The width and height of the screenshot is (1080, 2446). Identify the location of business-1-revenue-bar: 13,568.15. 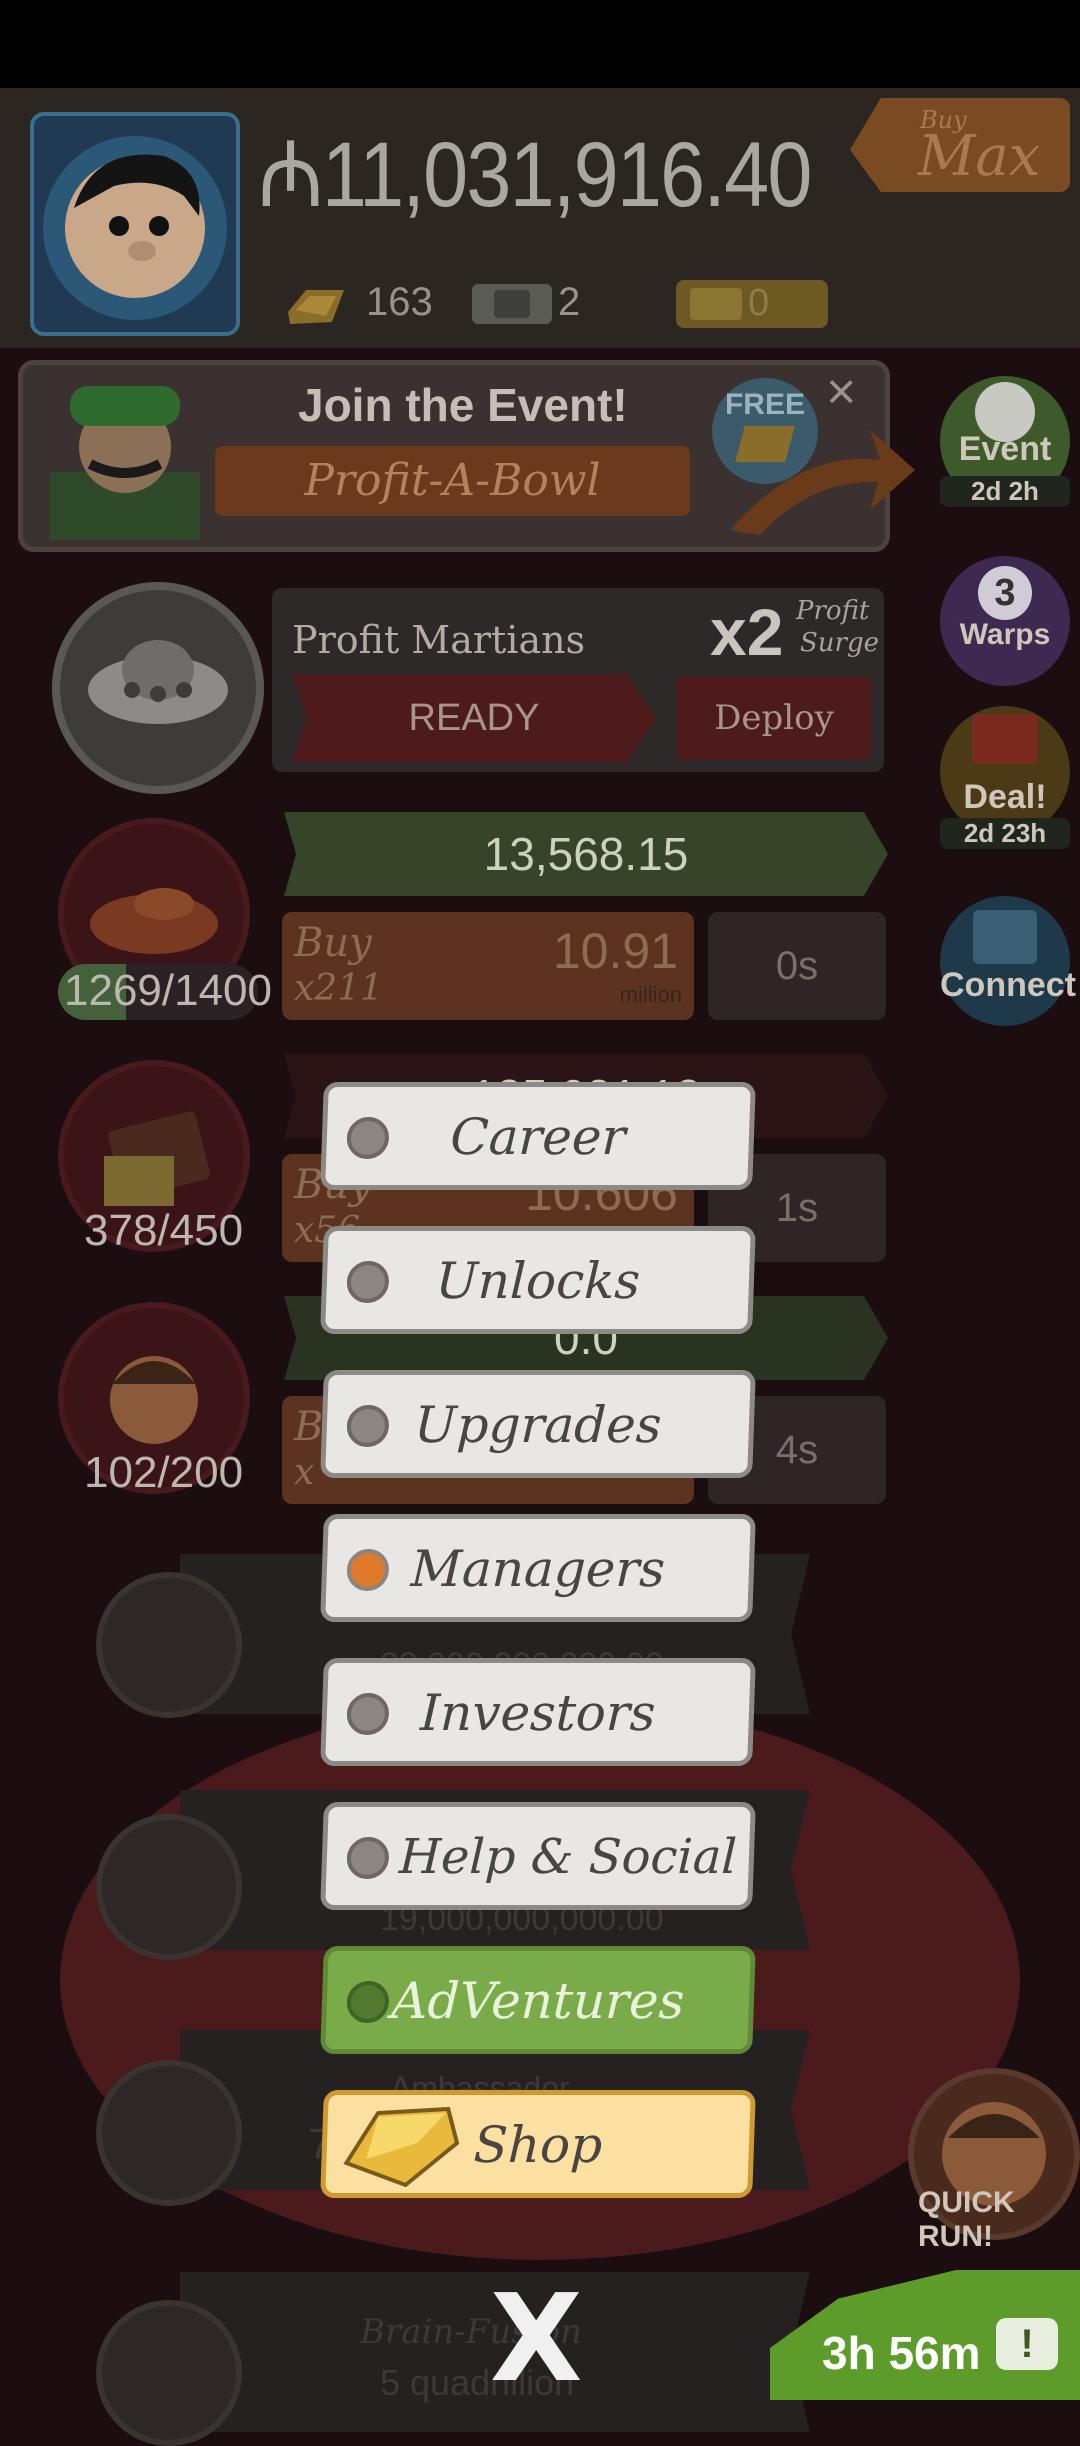
(586, 854).